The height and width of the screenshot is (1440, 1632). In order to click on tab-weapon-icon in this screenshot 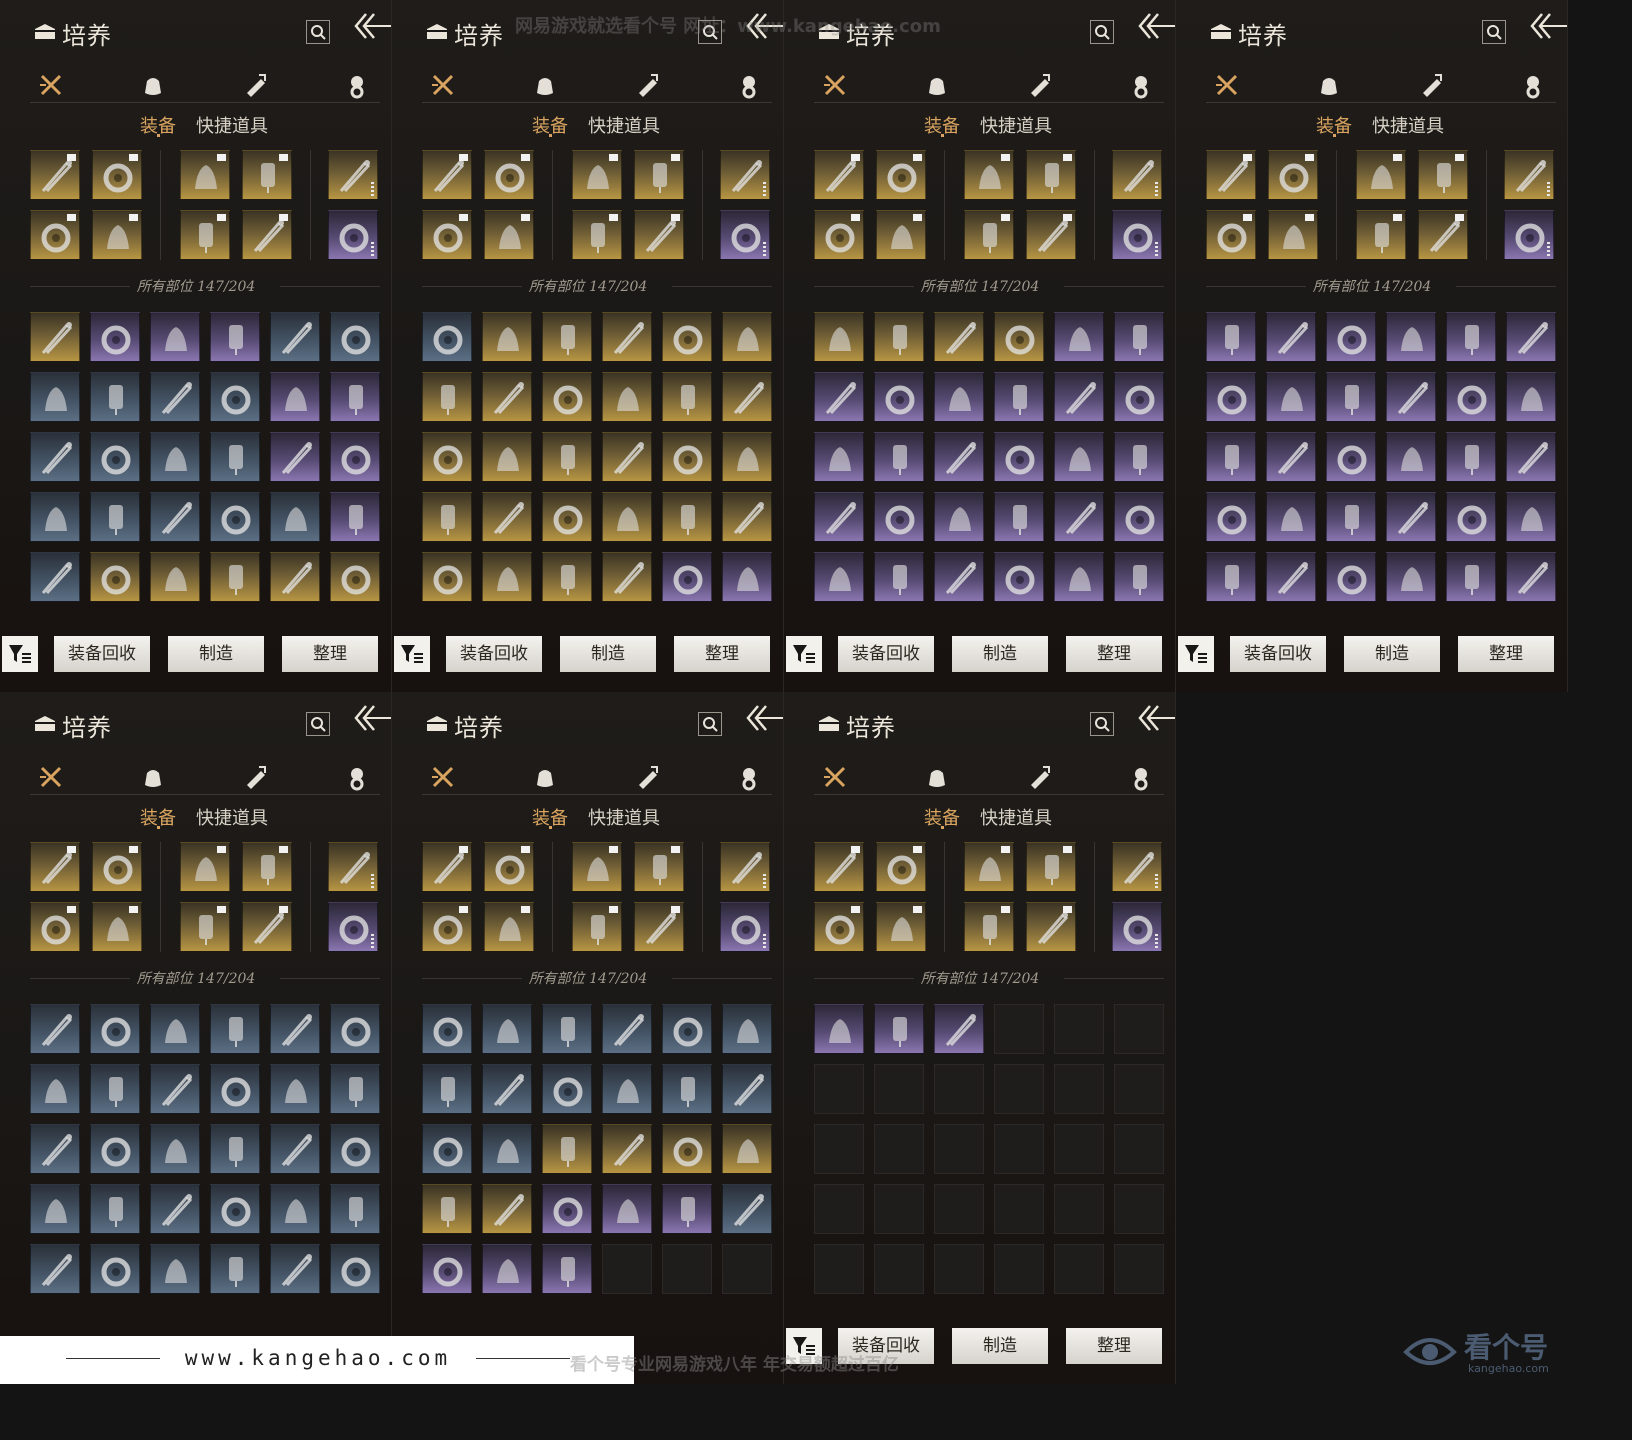, I will do `click(443, 777)`.